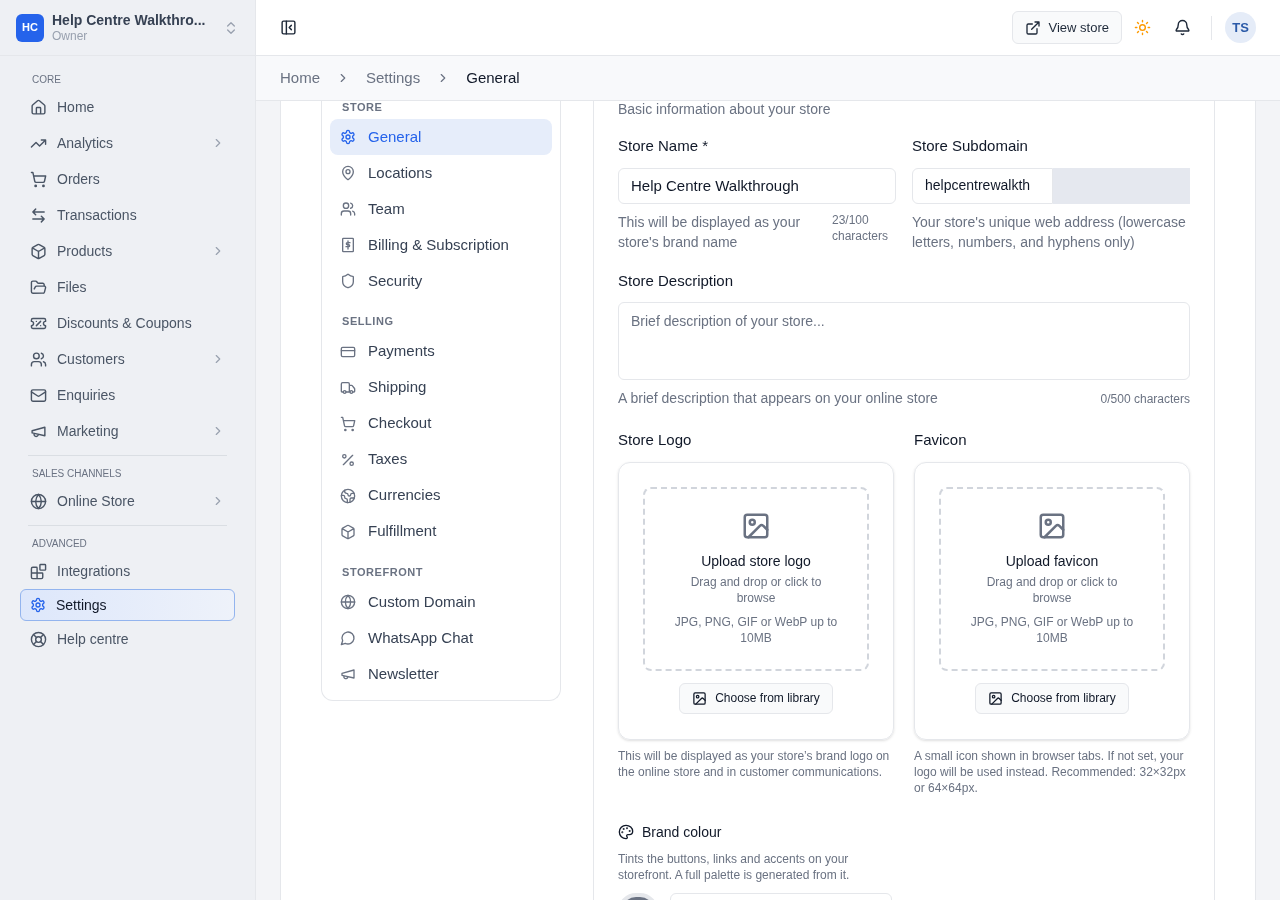  What do you see at coordinates (757, 185) in the screenshot?
I see `store-name-field: Help Centre Walkthrough` at bounding box center [757, 185].